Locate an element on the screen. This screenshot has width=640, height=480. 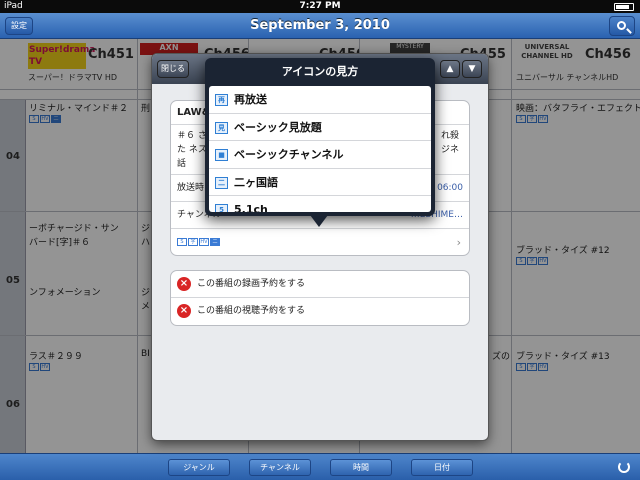
action-label: この番組の録画予約をする is located at coordinates (251, 284).